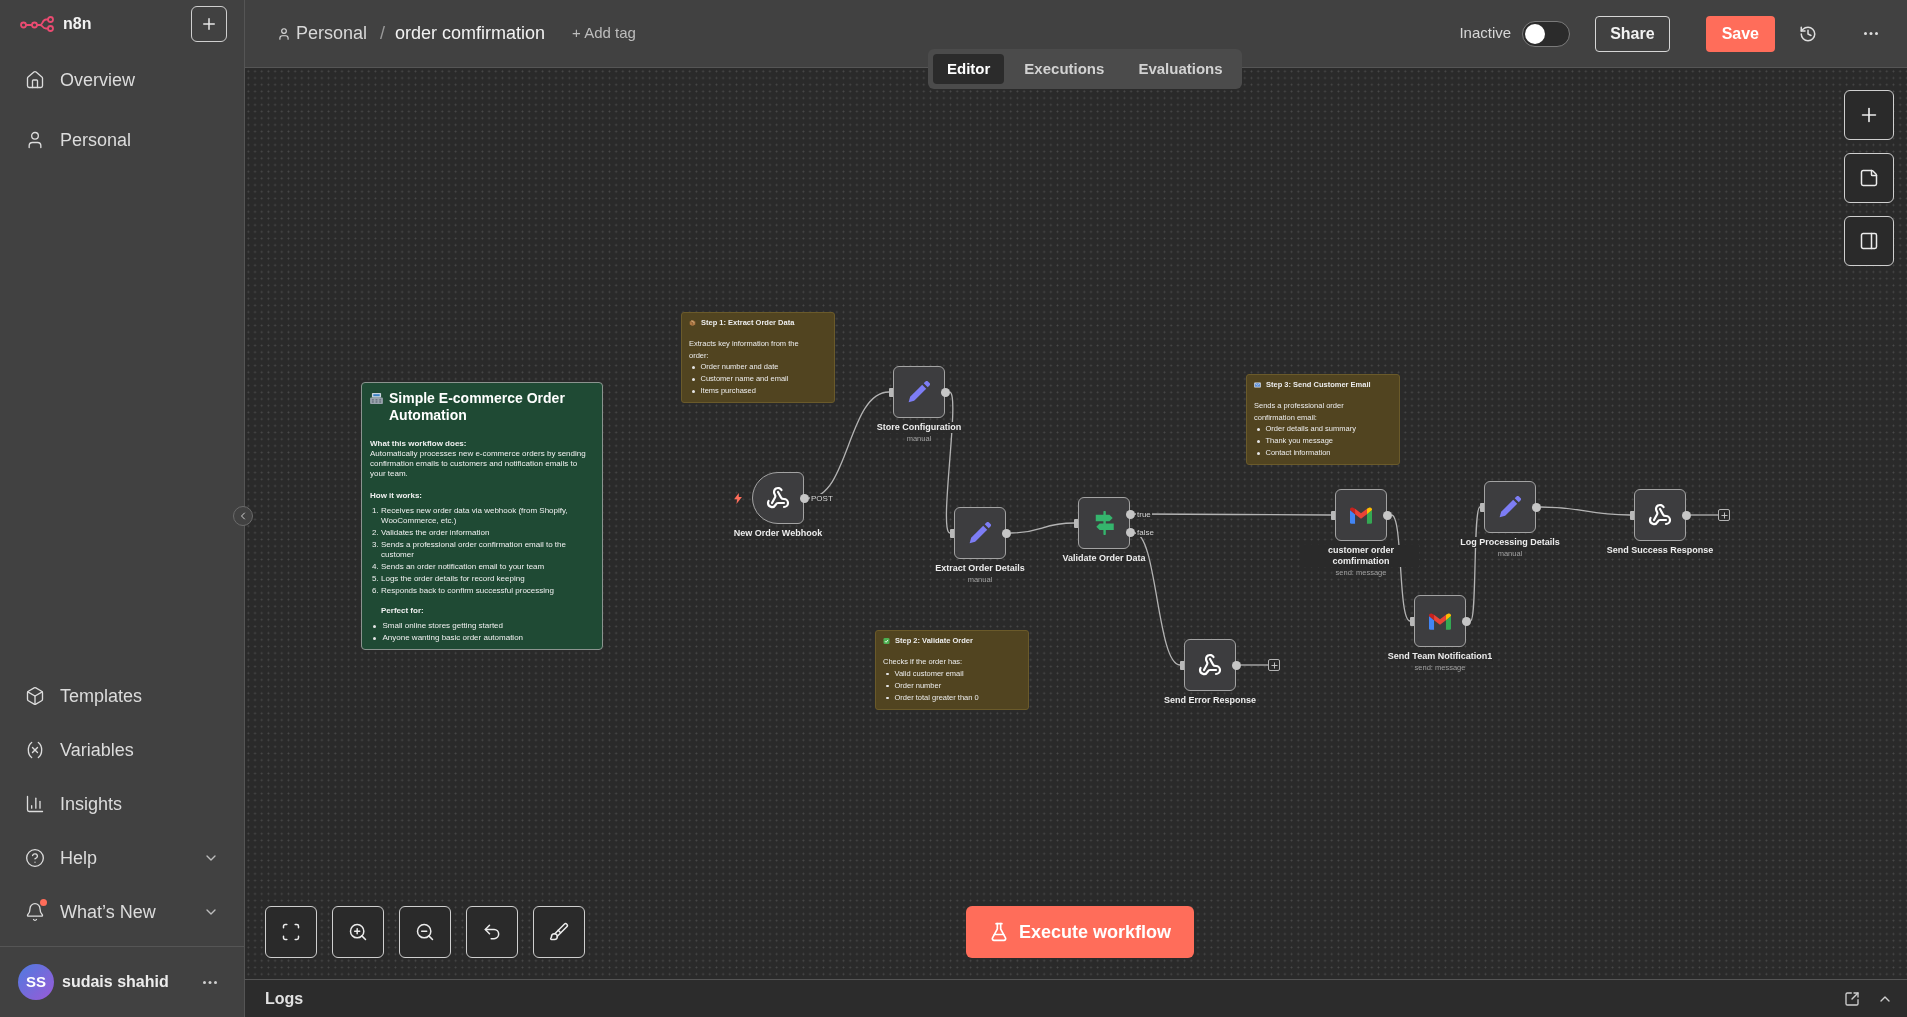 This screenshot has height=1017, width=1907. What do you see at coordinates (209, 23) in the screenshot?
I see `new-item-button` at bounding box center [209, 23].